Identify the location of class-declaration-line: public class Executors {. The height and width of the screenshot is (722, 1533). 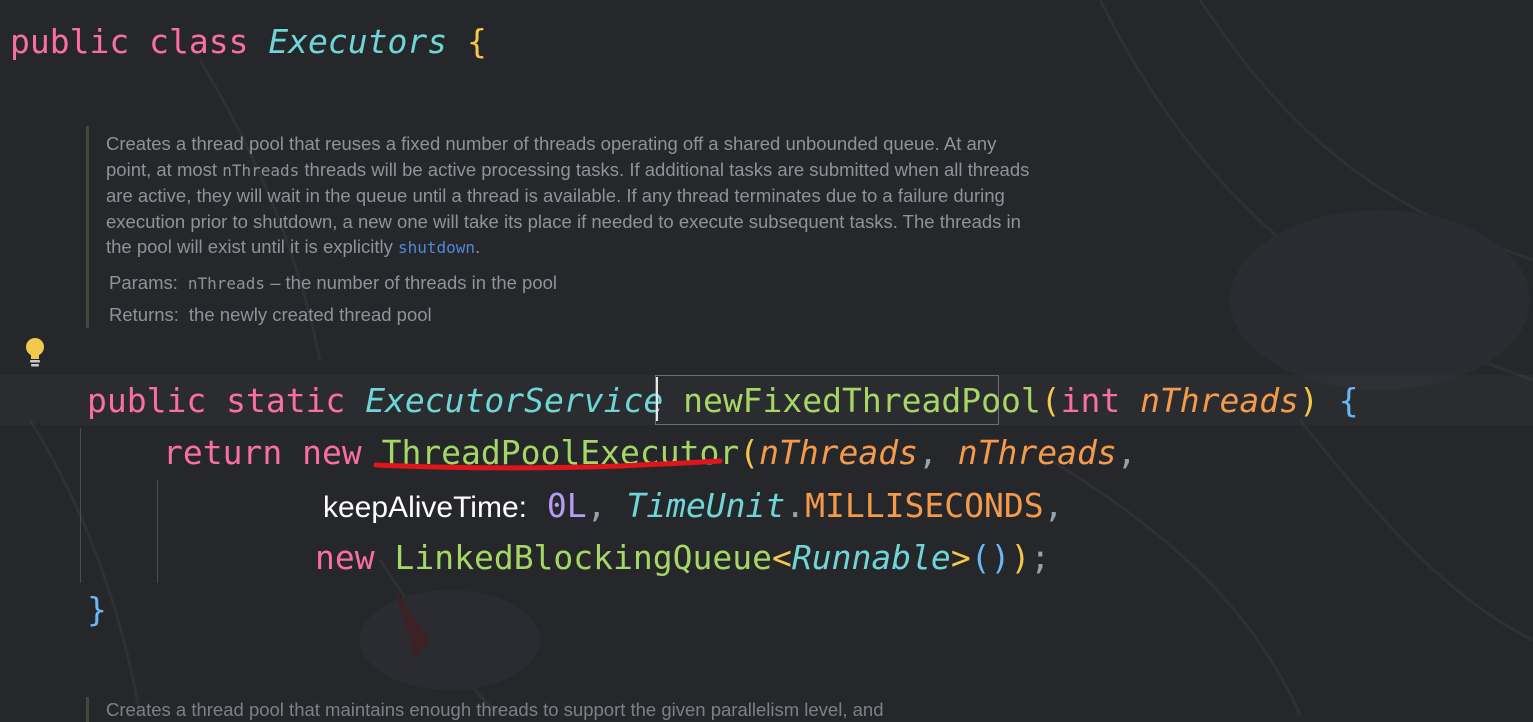
(248, 42).